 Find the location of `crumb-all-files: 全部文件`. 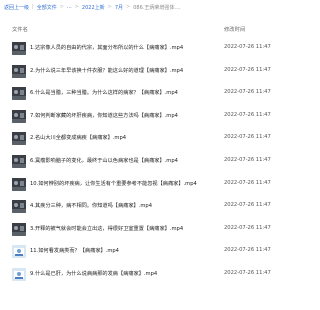

crumb-all-files: 全部文件 is located at coordinates (47, 7).